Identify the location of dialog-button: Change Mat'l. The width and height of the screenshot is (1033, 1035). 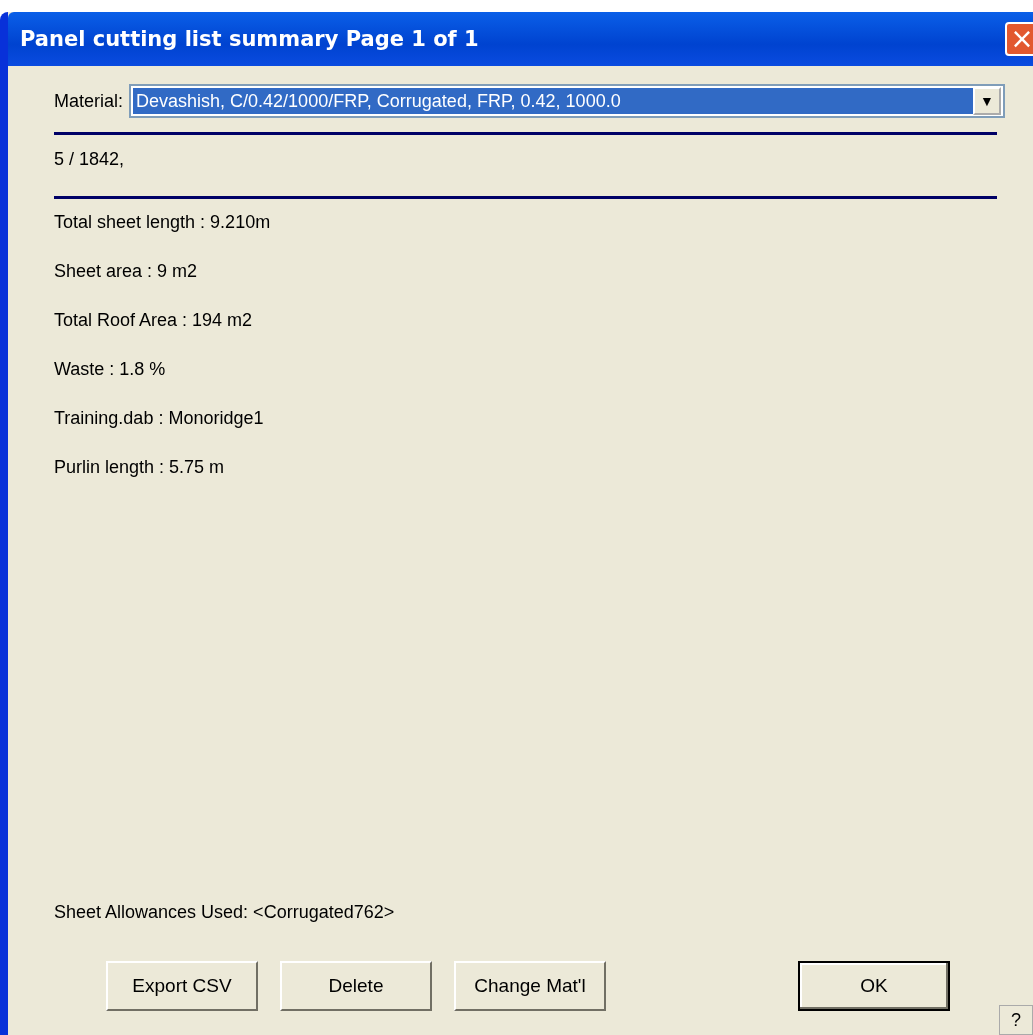
(530, 986).